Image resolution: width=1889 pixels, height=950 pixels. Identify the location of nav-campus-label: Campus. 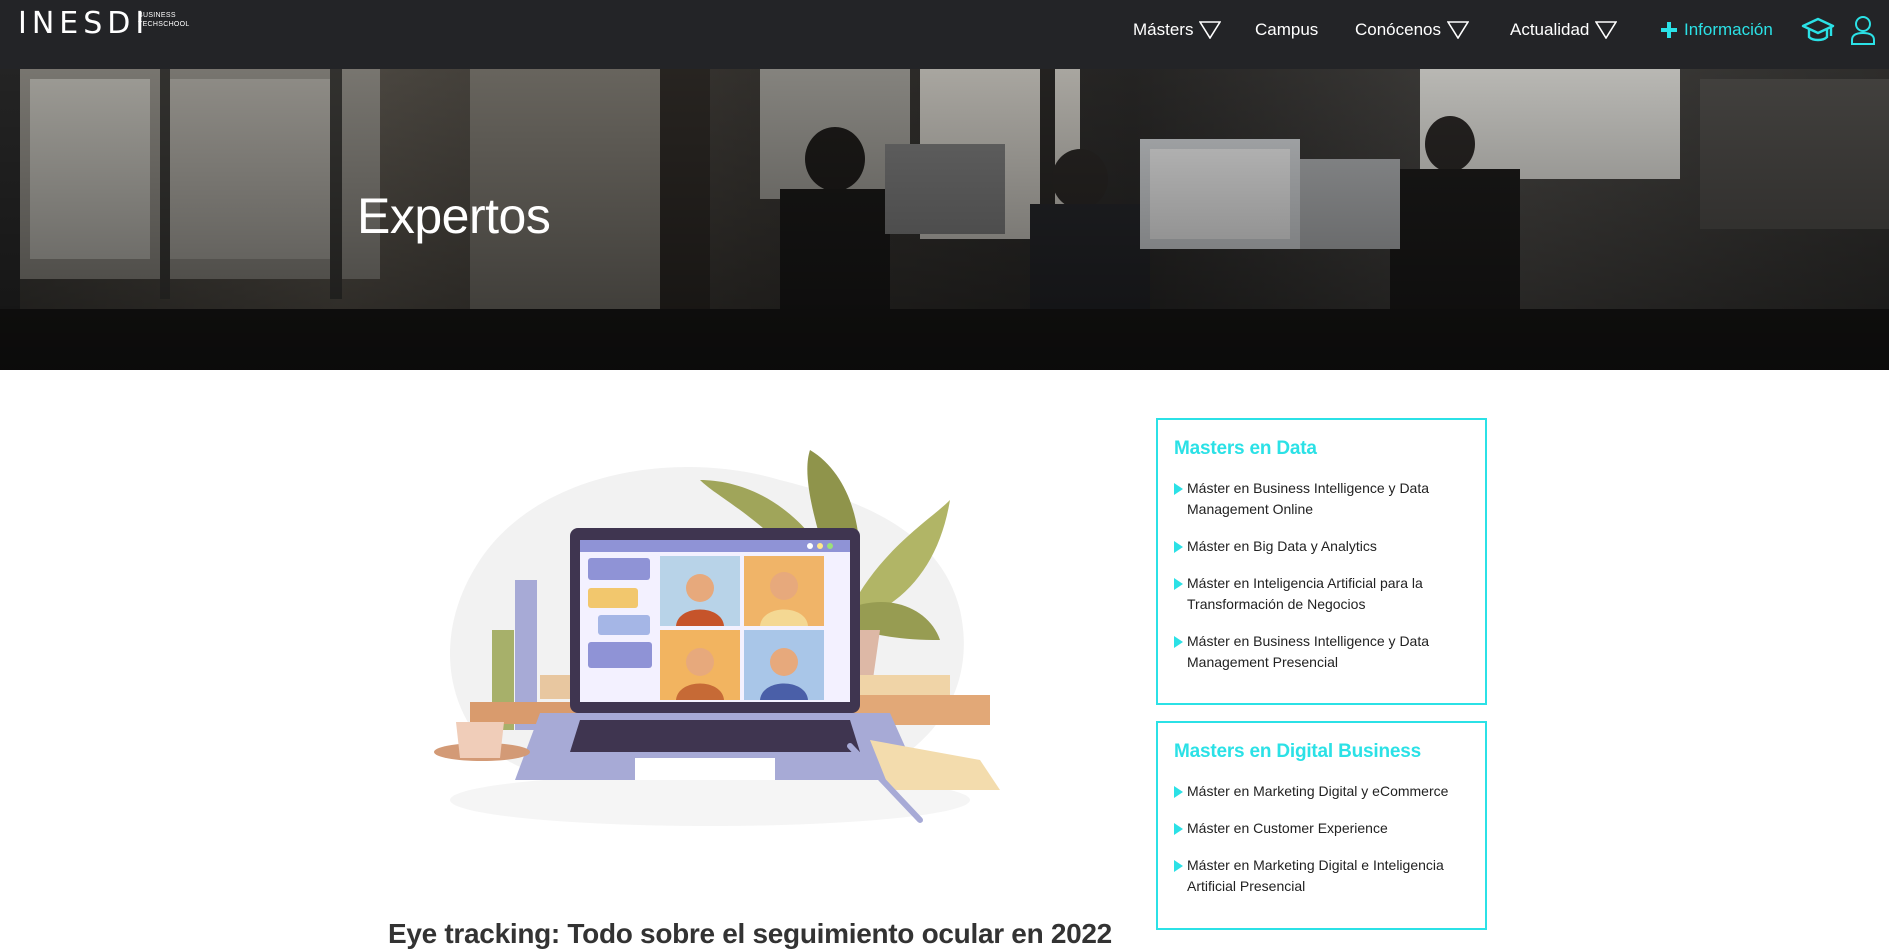
(1287, 29).